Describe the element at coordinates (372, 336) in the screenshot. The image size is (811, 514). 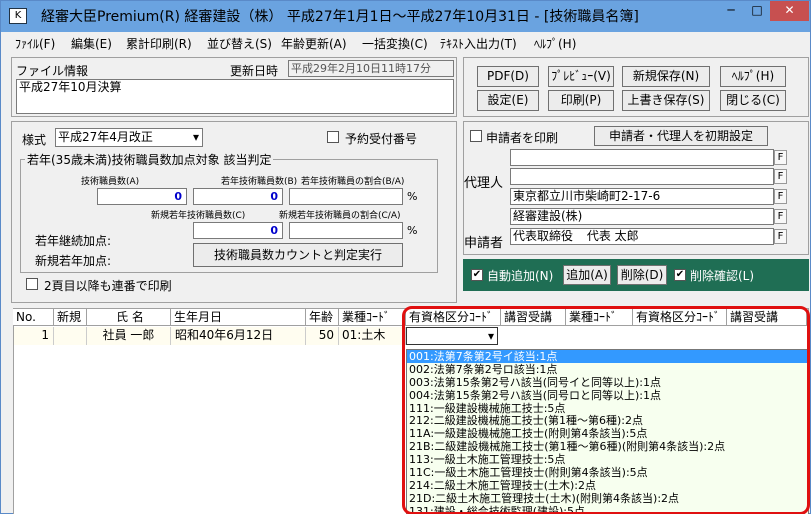
I see `row-industry: 01:土木` at that location.